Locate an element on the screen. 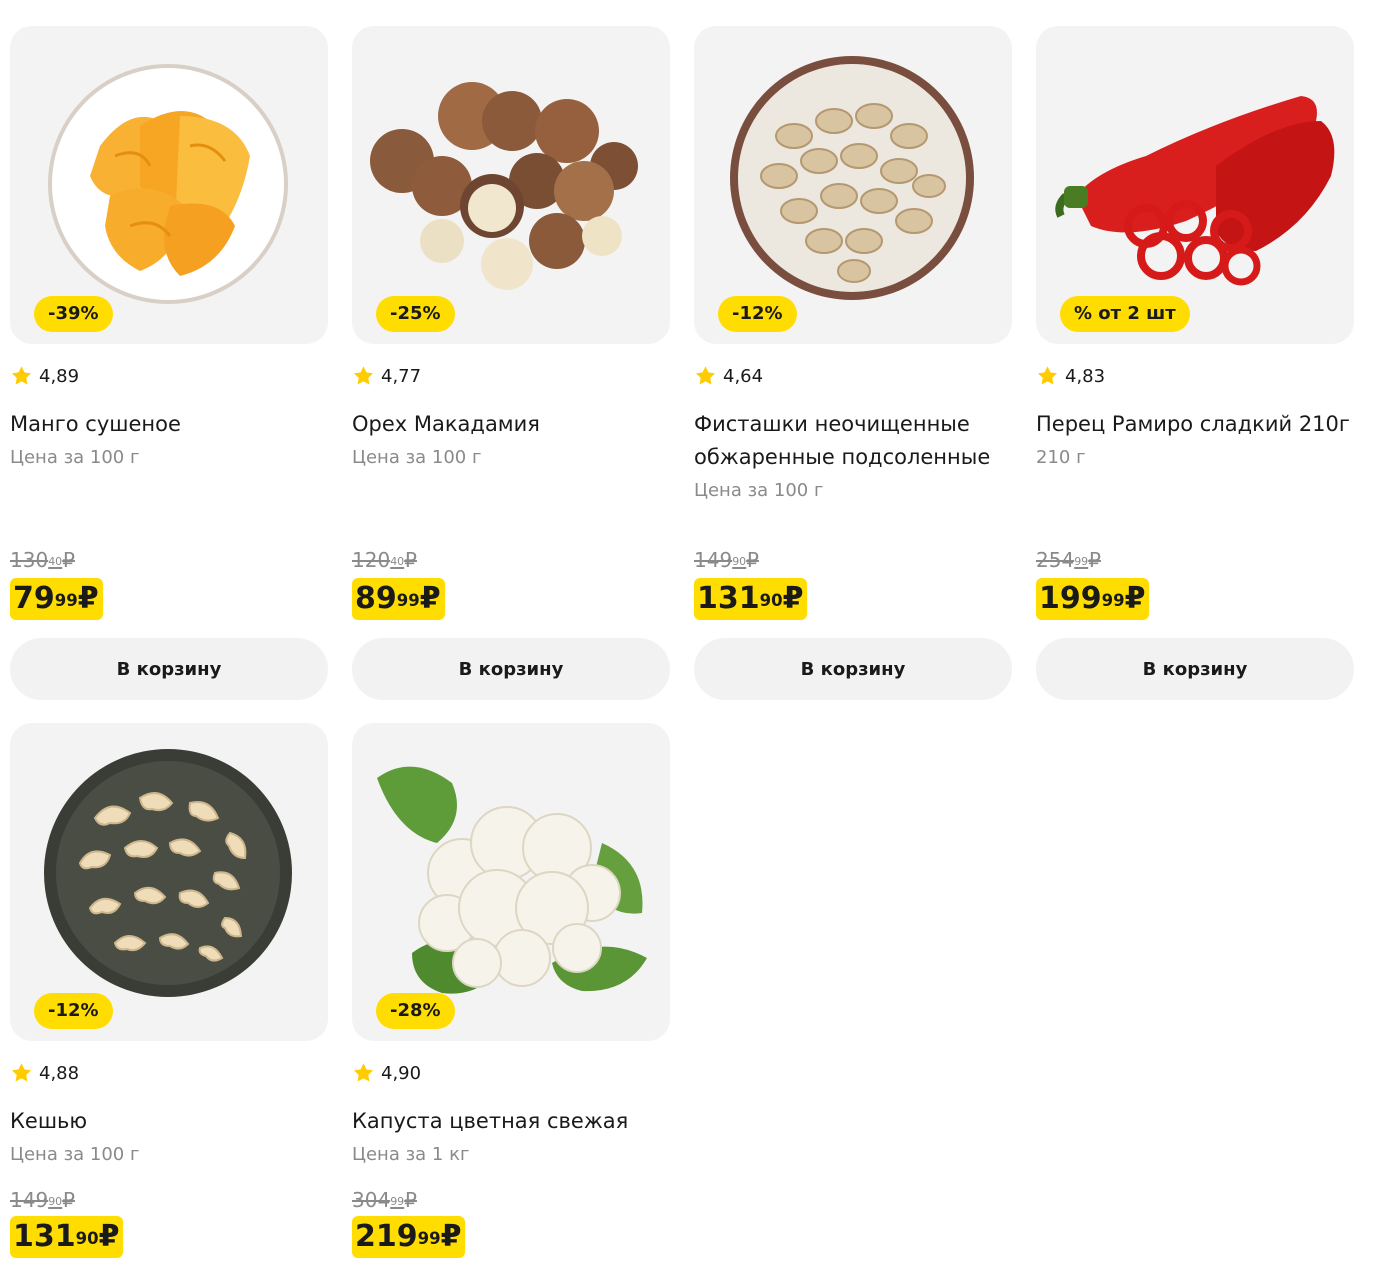  product-name: Перец Рамиро сладкий 210г is located at coordinates (1195, 424).